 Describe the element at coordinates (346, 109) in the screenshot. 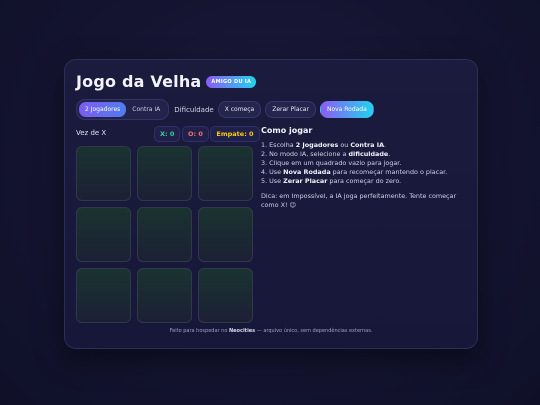

I see `new-round-button: Nova Rodada` at that location.